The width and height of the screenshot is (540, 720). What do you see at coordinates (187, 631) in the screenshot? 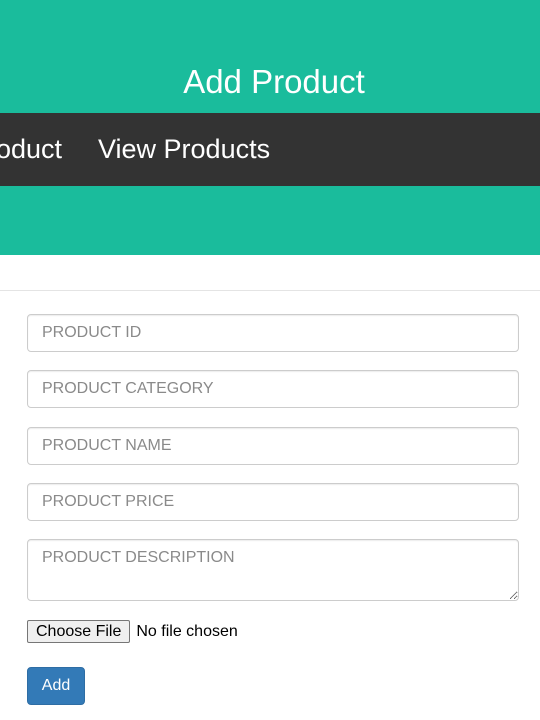
I see `file-status-label: No file chosen` at bounding box center [187, 631].